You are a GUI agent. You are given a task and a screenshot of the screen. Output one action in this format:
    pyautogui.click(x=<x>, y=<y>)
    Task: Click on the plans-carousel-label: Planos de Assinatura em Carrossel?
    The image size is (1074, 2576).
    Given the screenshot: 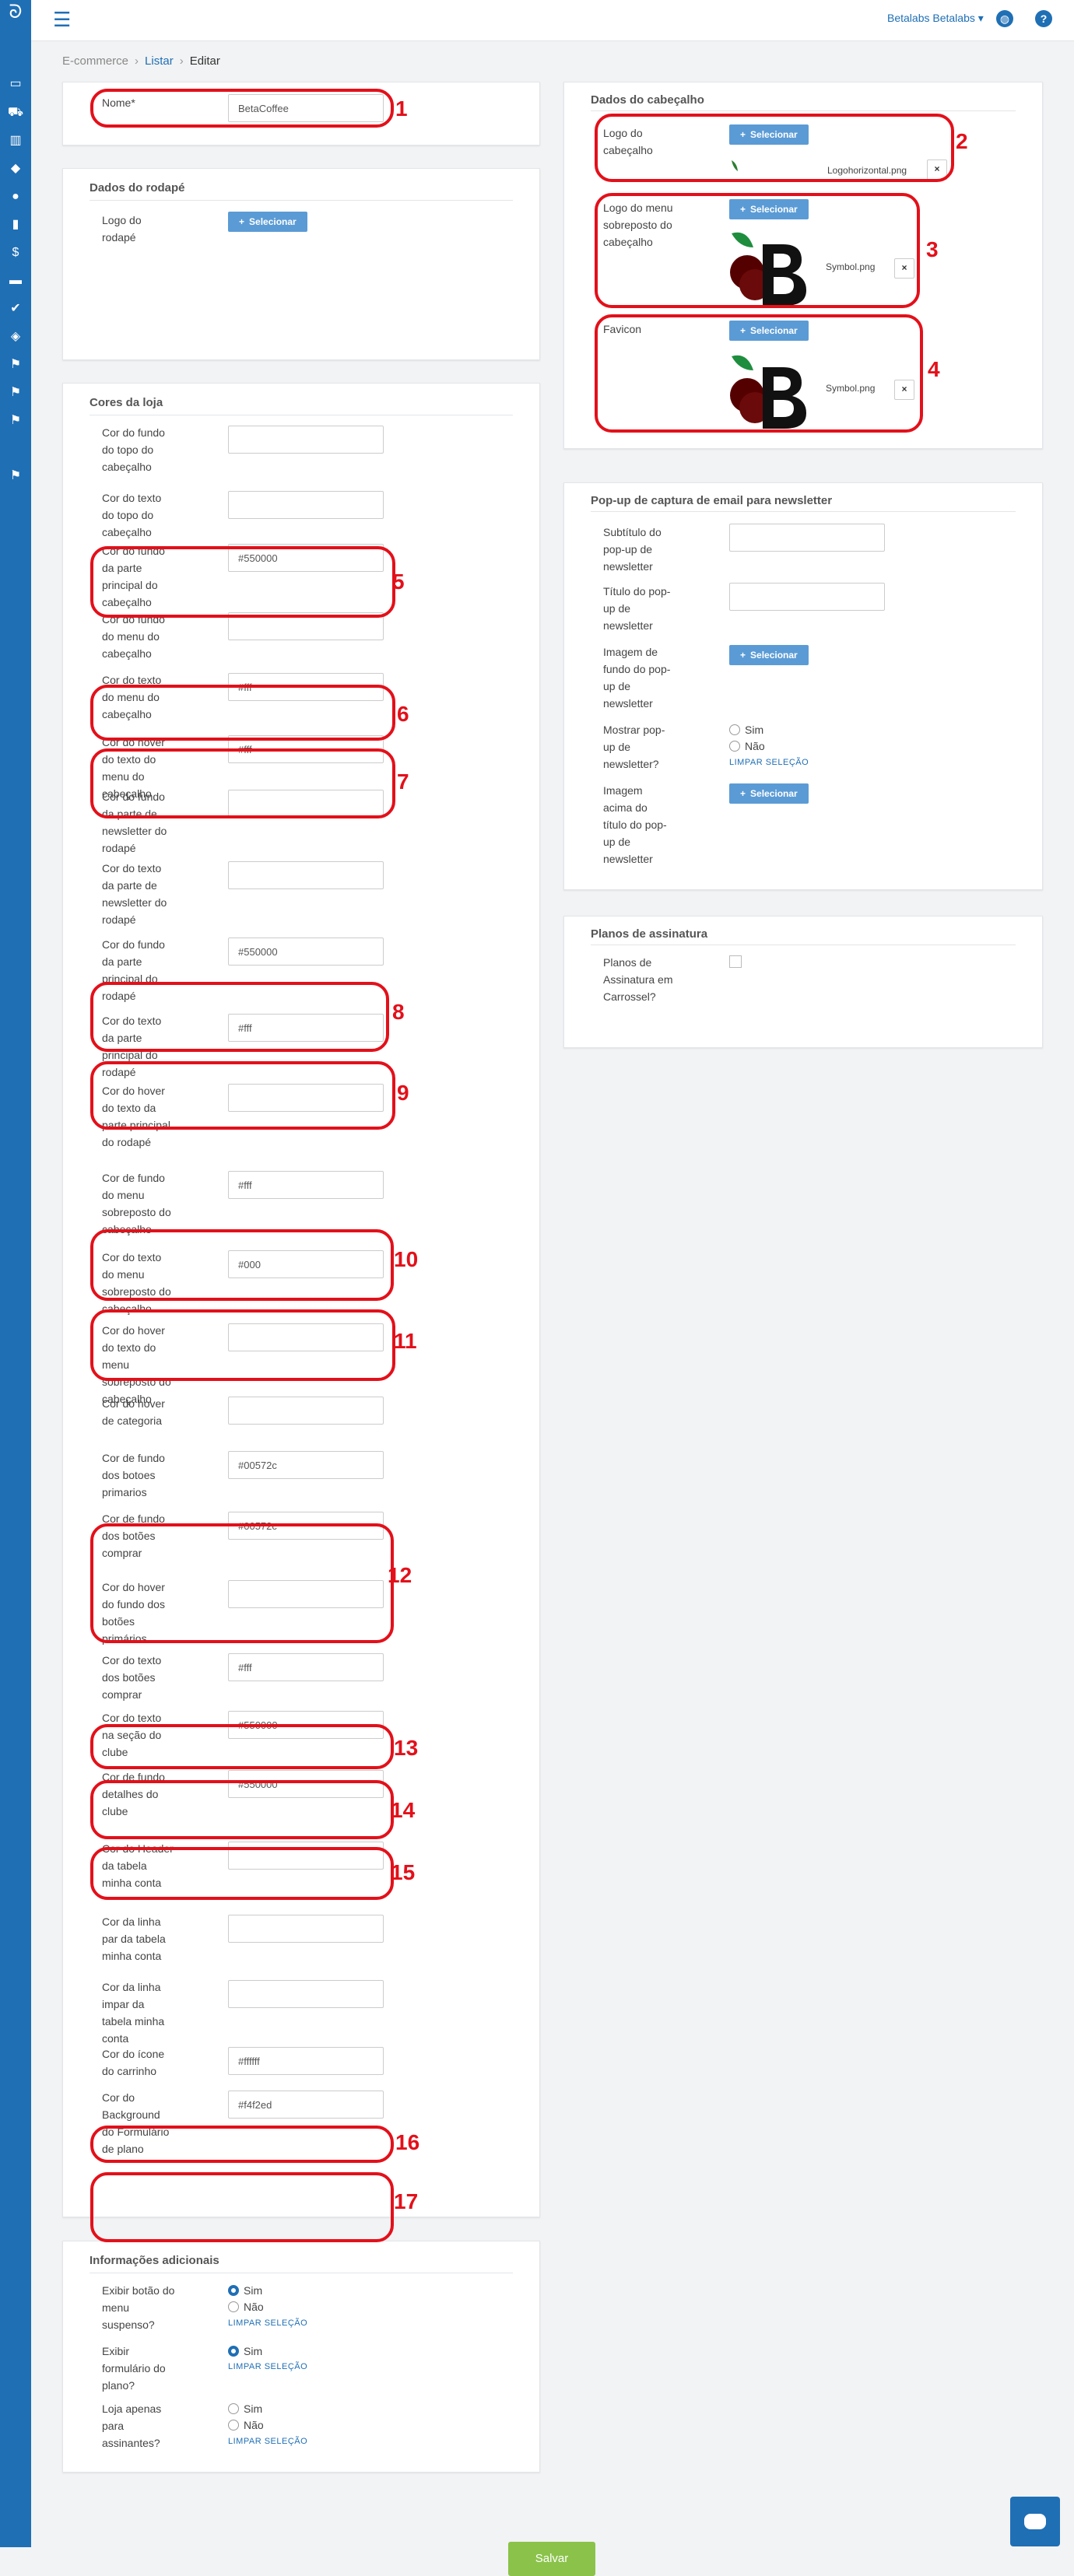 What is the action you would take?
    pyautogui.click(x=638, y=979)
    